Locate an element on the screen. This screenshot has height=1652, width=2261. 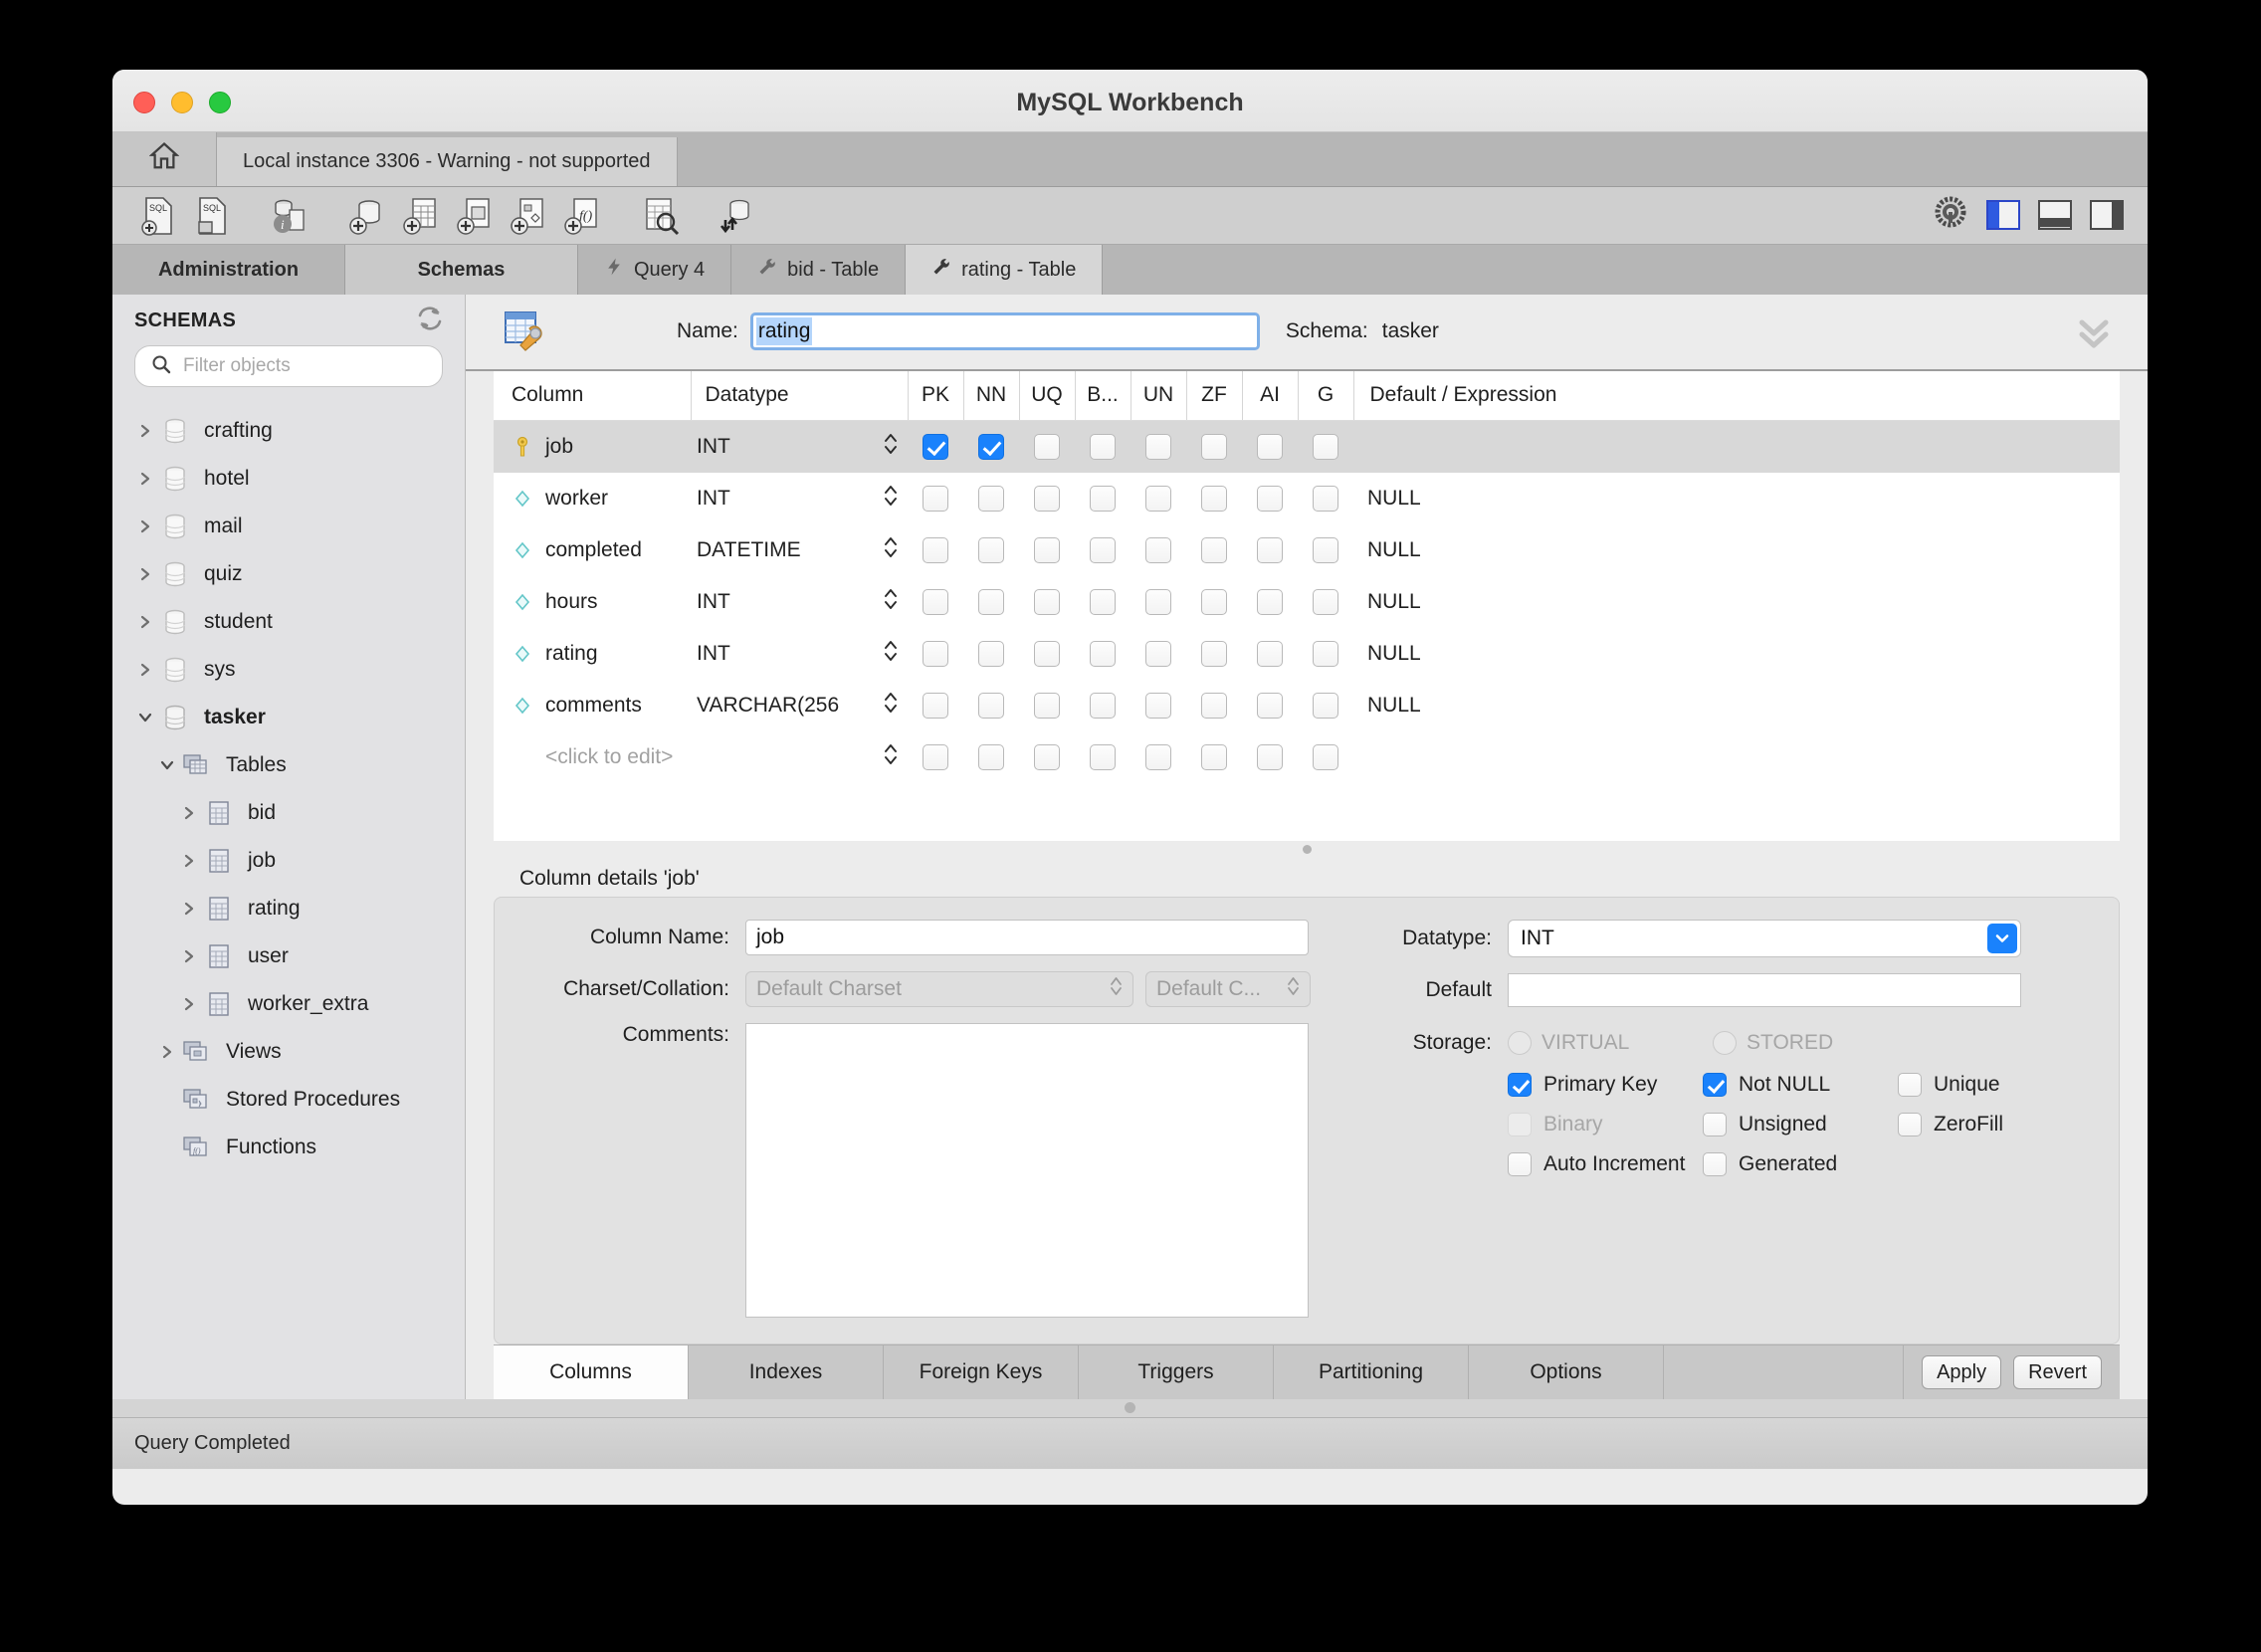
default-field is located at coordinates (1765, 990).